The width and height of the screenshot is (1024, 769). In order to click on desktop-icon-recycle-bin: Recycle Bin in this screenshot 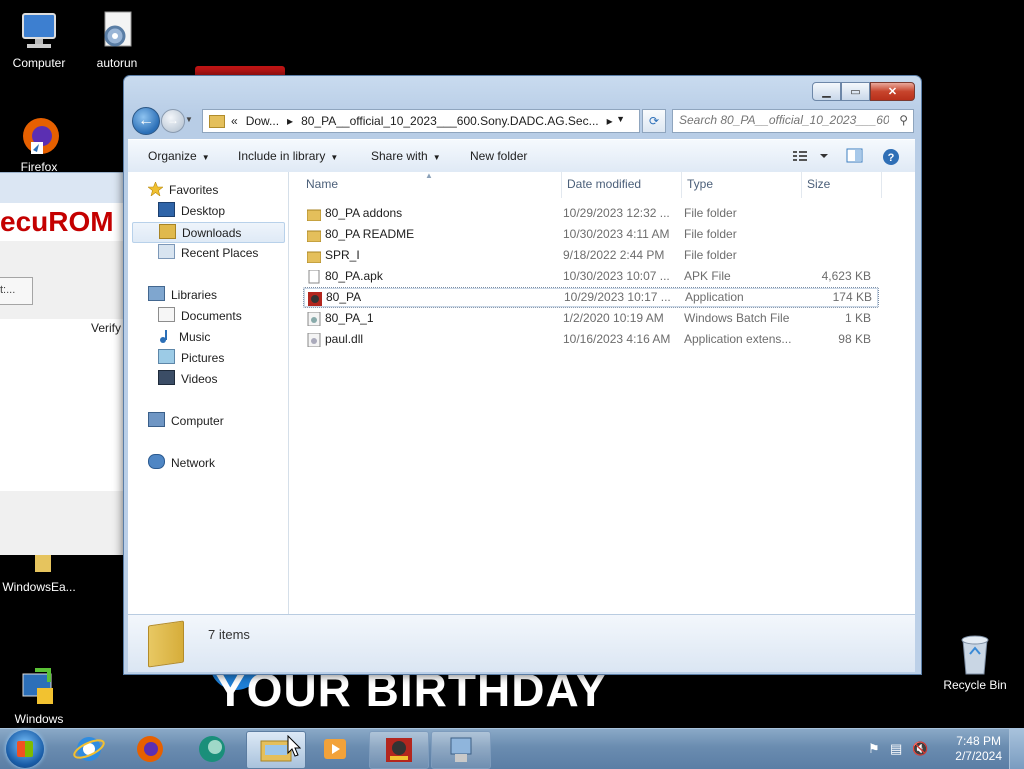, I will do `click(975, 662)`.